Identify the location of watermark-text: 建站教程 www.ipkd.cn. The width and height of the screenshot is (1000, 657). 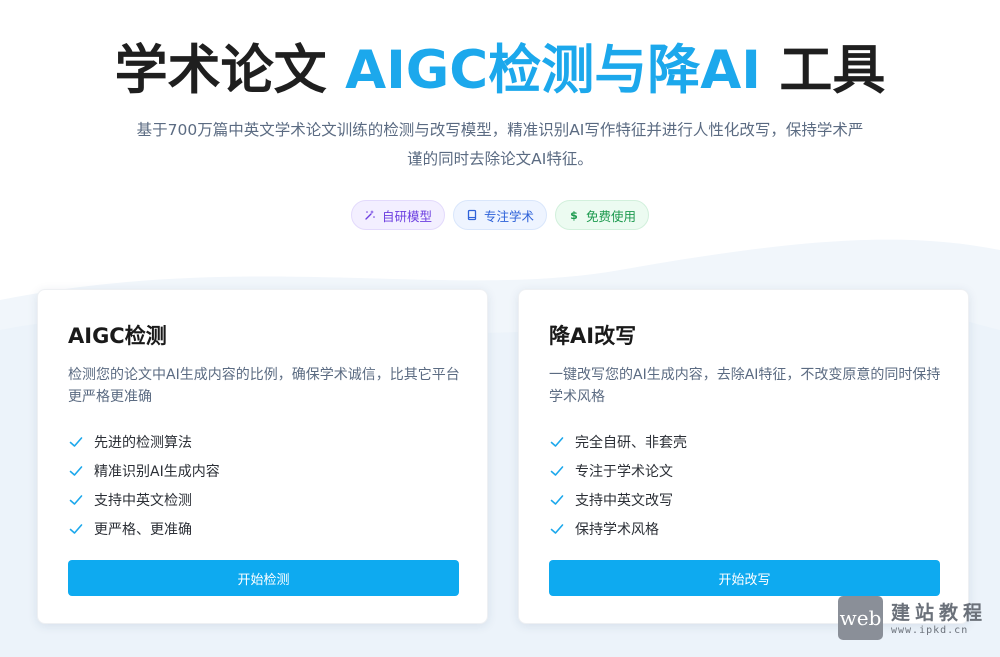
(939, 618).